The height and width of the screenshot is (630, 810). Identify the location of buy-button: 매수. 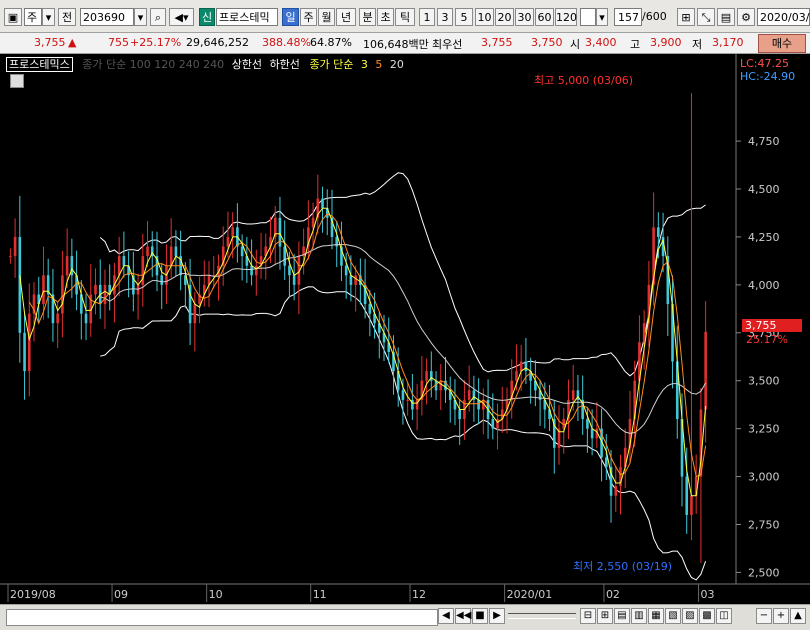
(782, 43).